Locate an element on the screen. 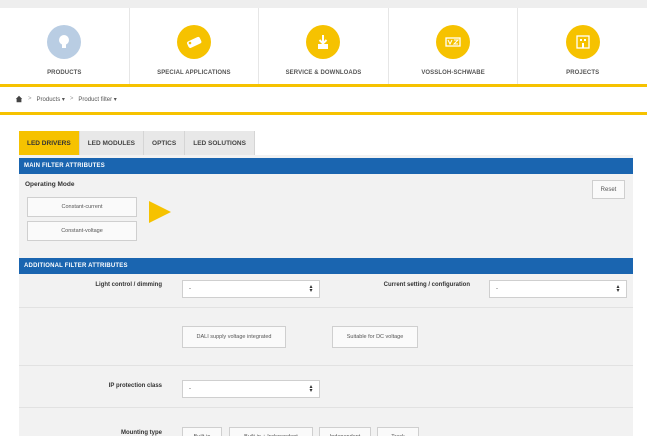  nav-label: SPECIAL APPLICATIONS is located at coordinates (194, 73).